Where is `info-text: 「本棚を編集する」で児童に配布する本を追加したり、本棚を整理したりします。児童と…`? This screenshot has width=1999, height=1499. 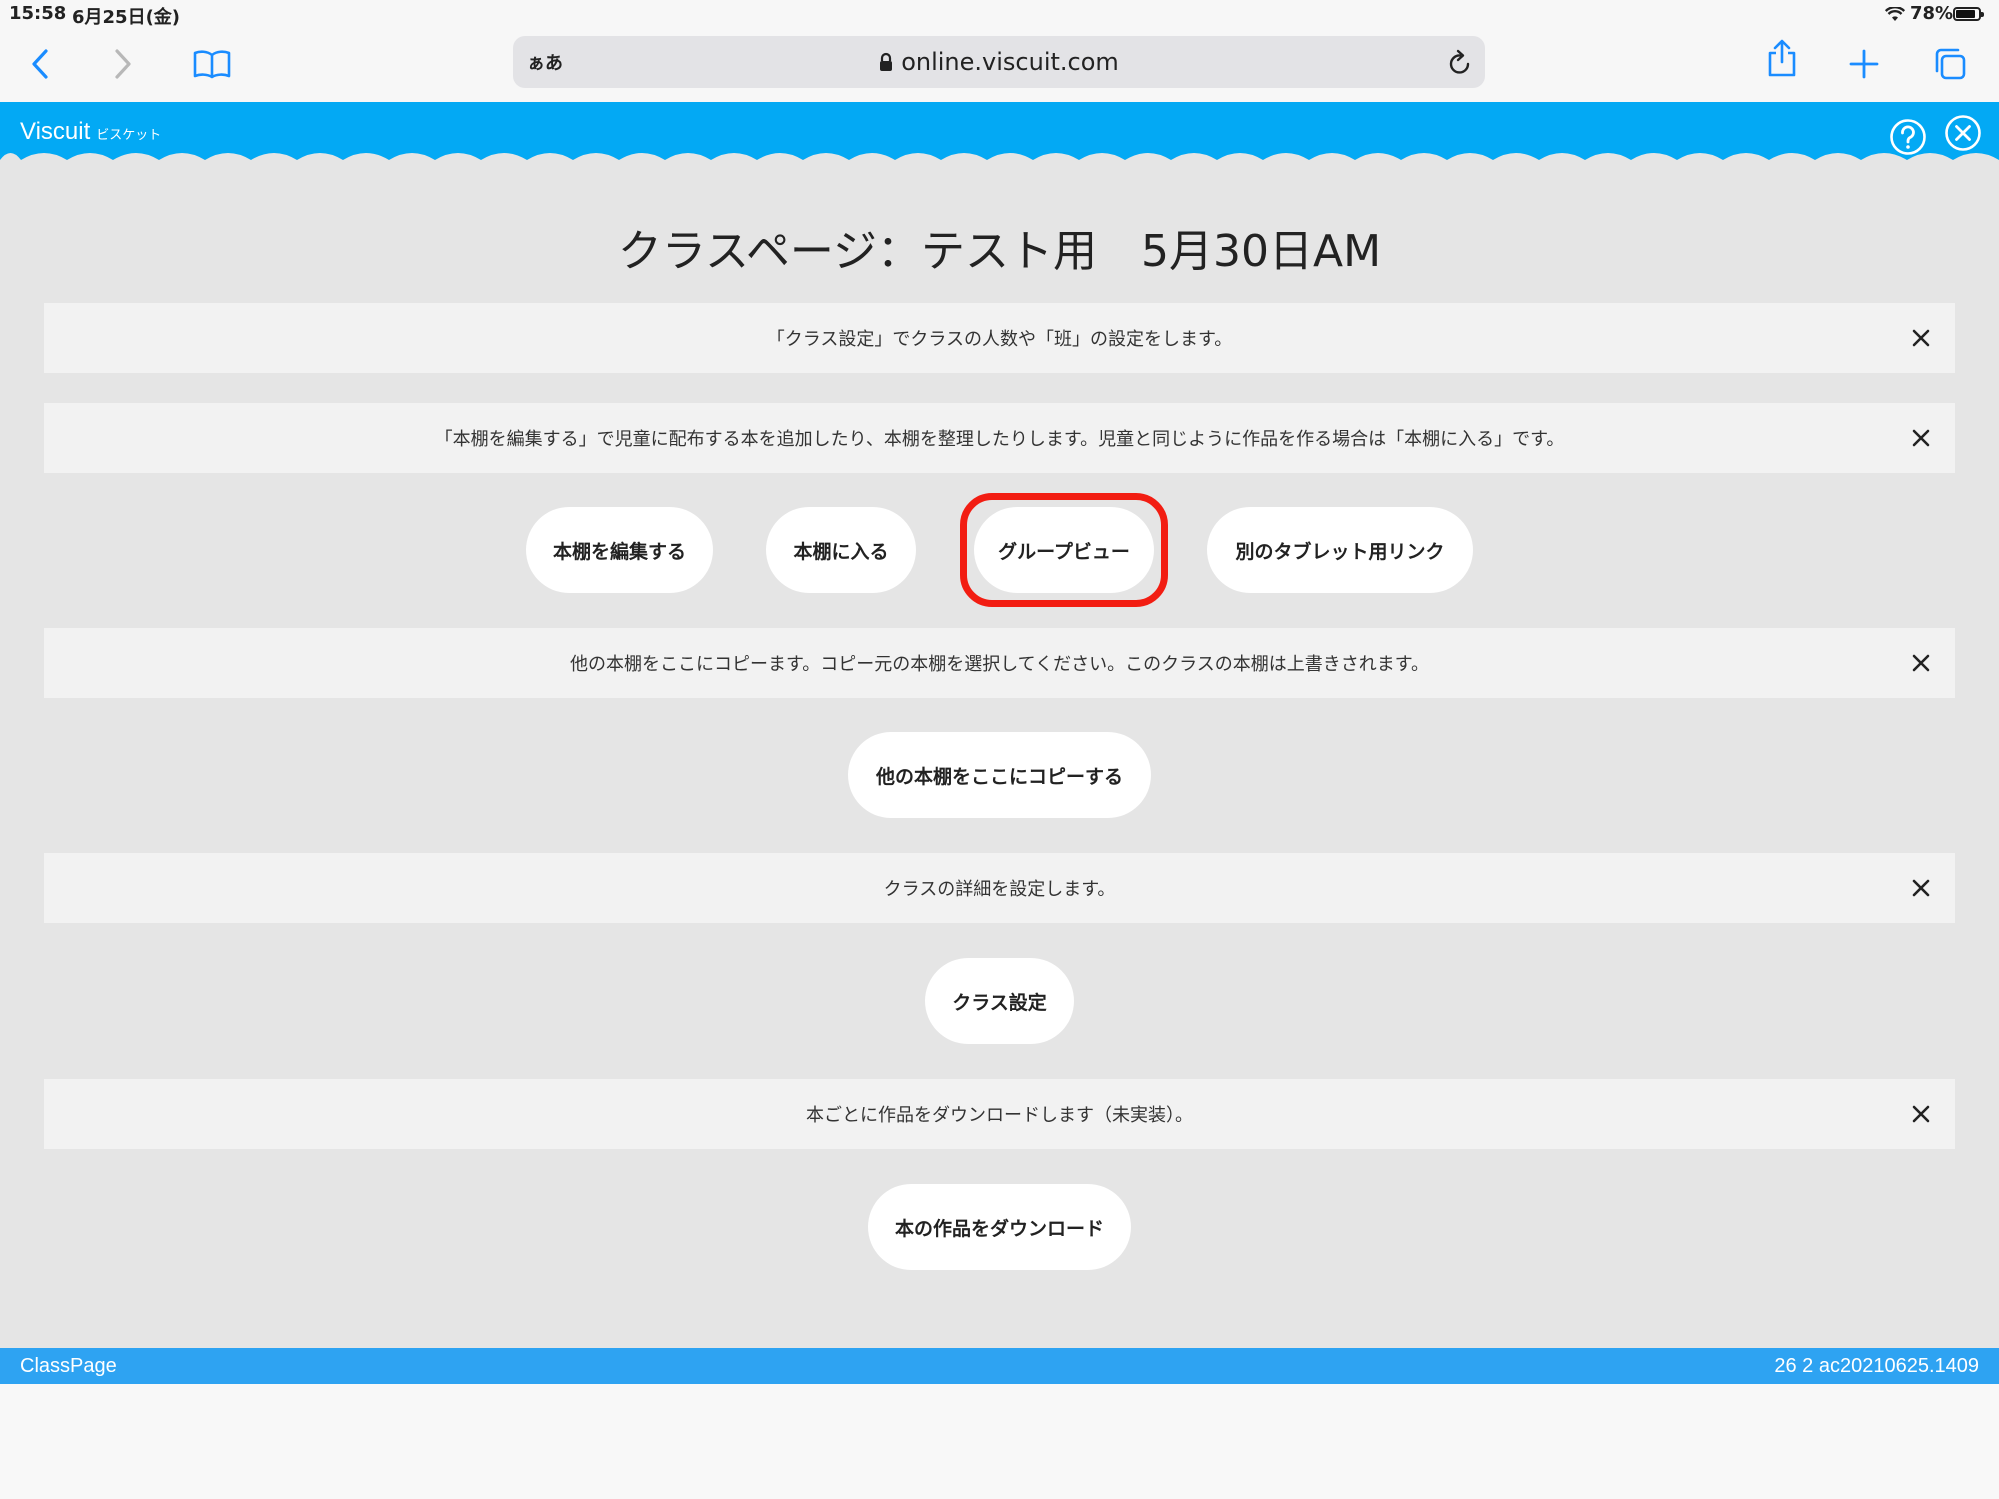
info-text: 「本棚を編集する」で児童に配布する本を追加したり、本棚を整理したりします。児童と… is located at coordinates (999, 439).